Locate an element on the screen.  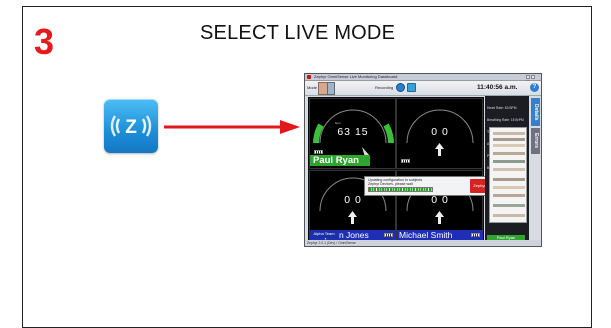
subject-name-bar: Paul Ryan is located at coordinates (340, 160).